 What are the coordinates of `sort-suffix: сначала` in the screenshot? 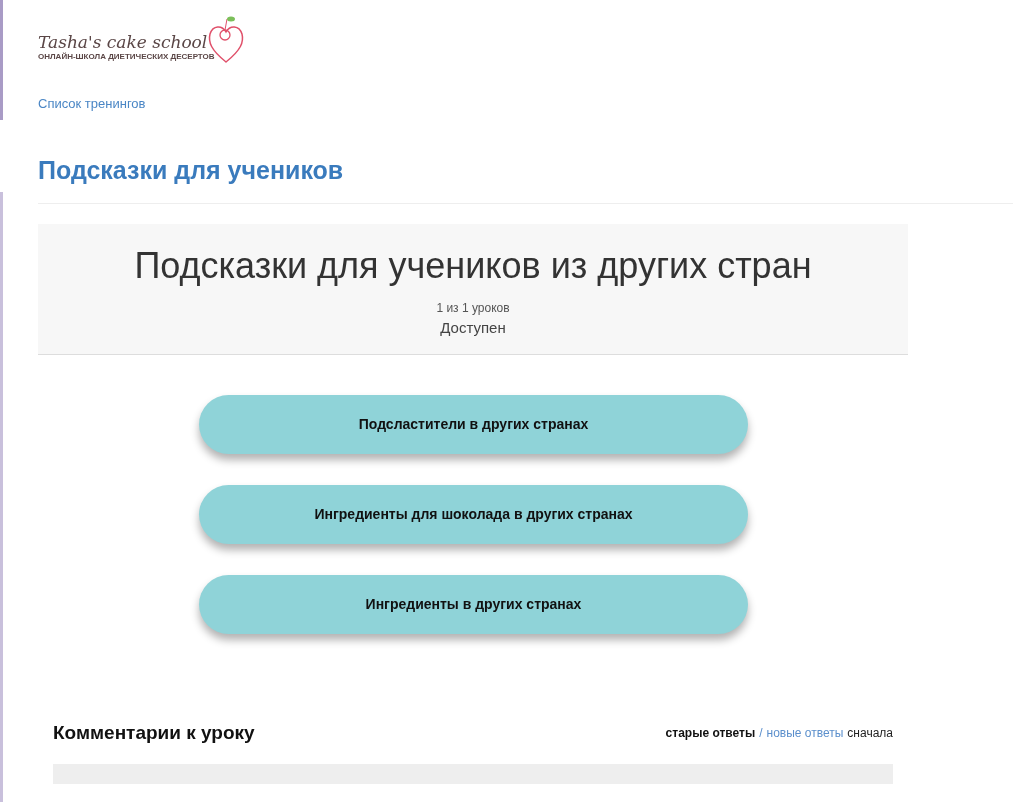 It's located at (870, 734).